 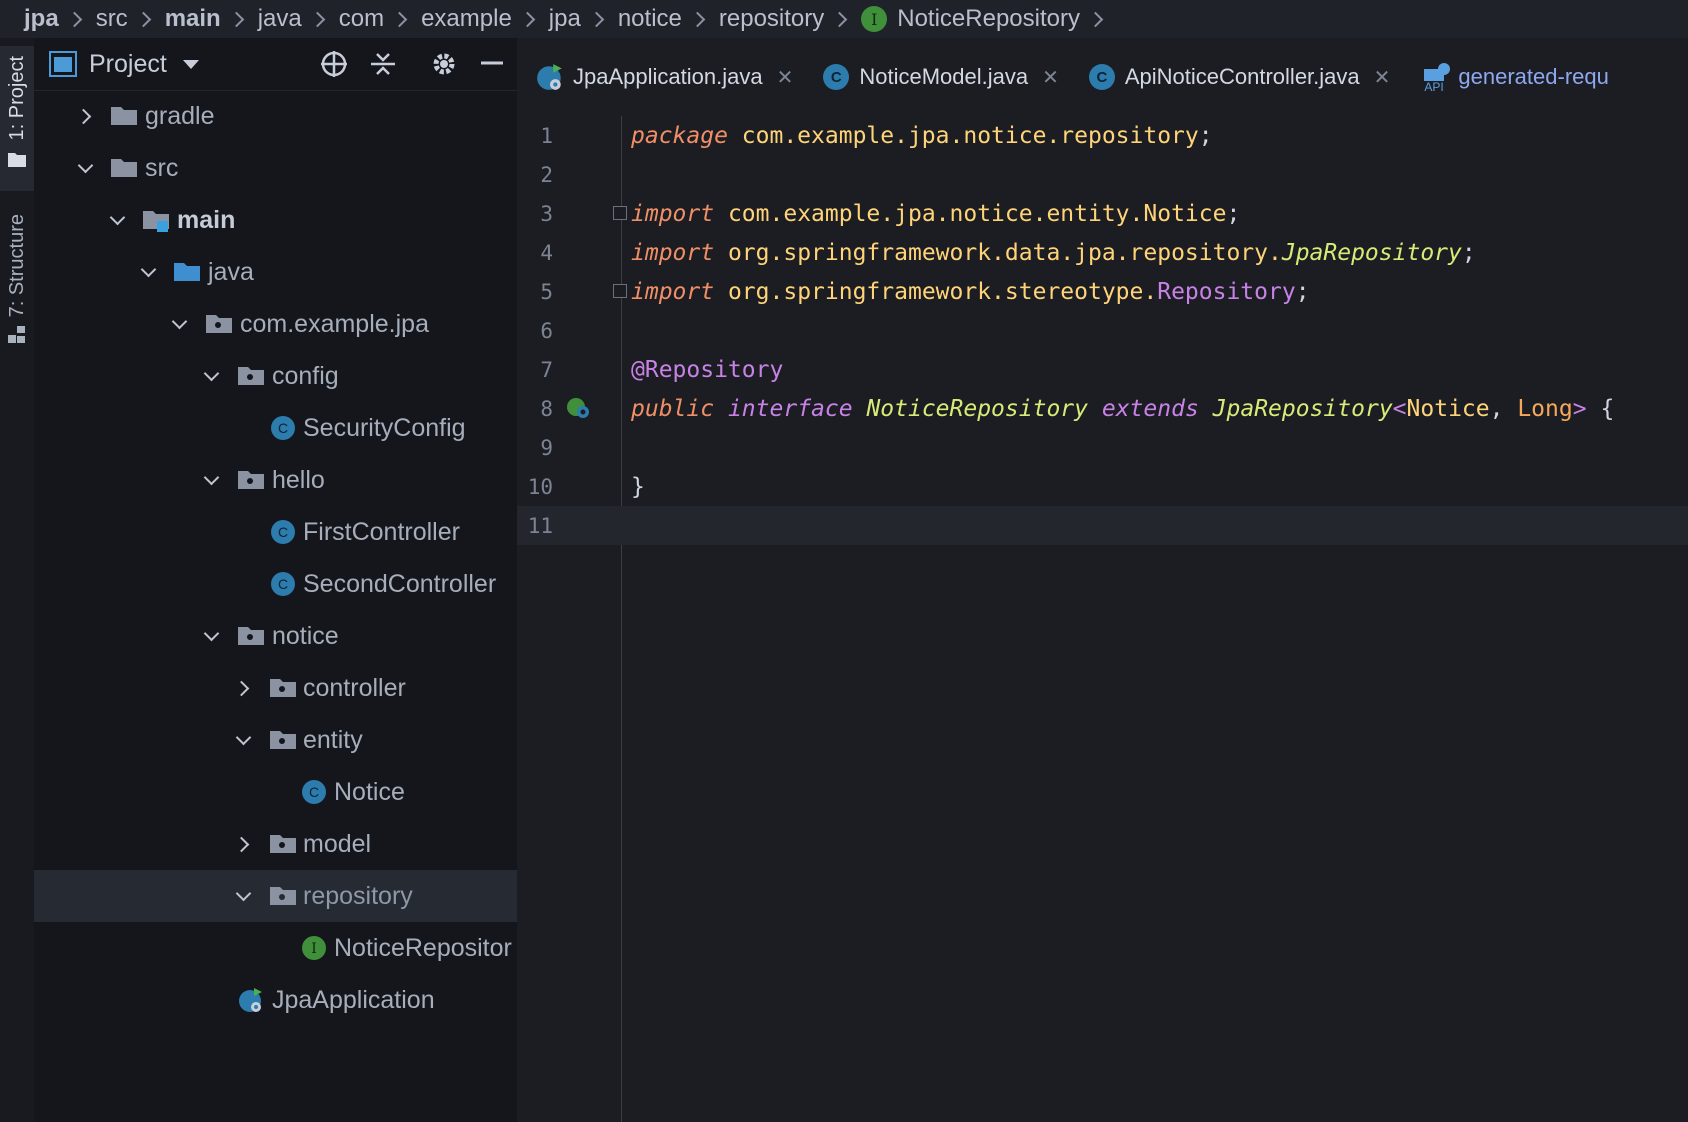 I want to click on tree-node-securityconfig: C SecurityConfig, so click(x=275, y=428).